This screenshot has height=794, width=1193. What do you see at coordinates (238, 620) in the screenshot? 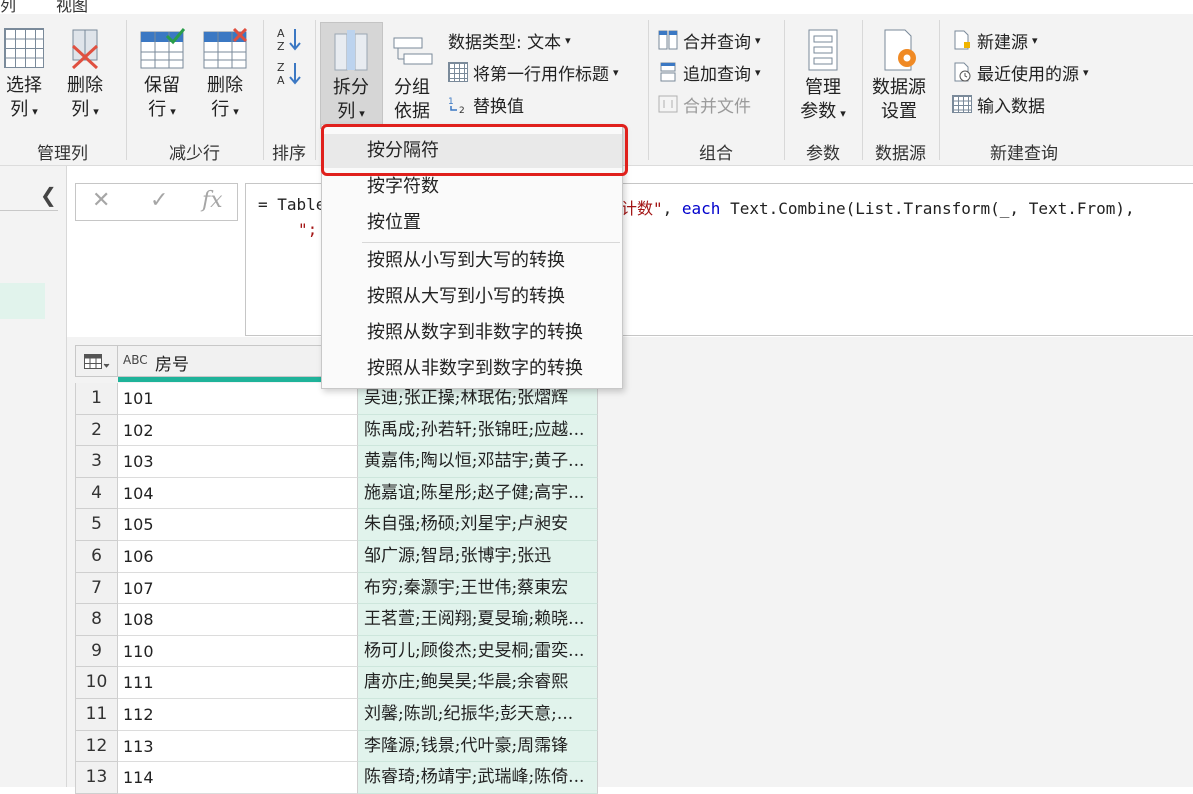
I see `room-number-cell: 108` at bounding box center [238, 620].